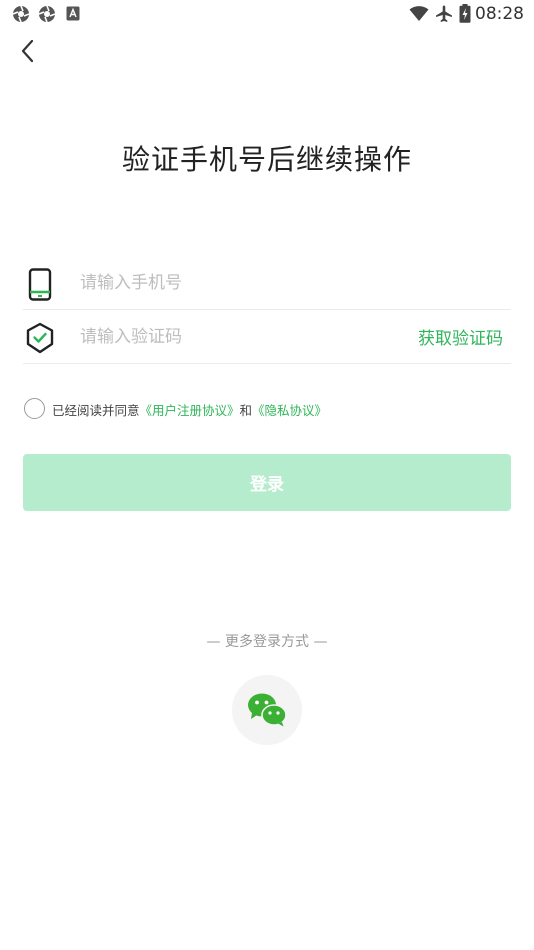 The image size is (534, 950). I want to click on phone-icon, so click(40, 284).